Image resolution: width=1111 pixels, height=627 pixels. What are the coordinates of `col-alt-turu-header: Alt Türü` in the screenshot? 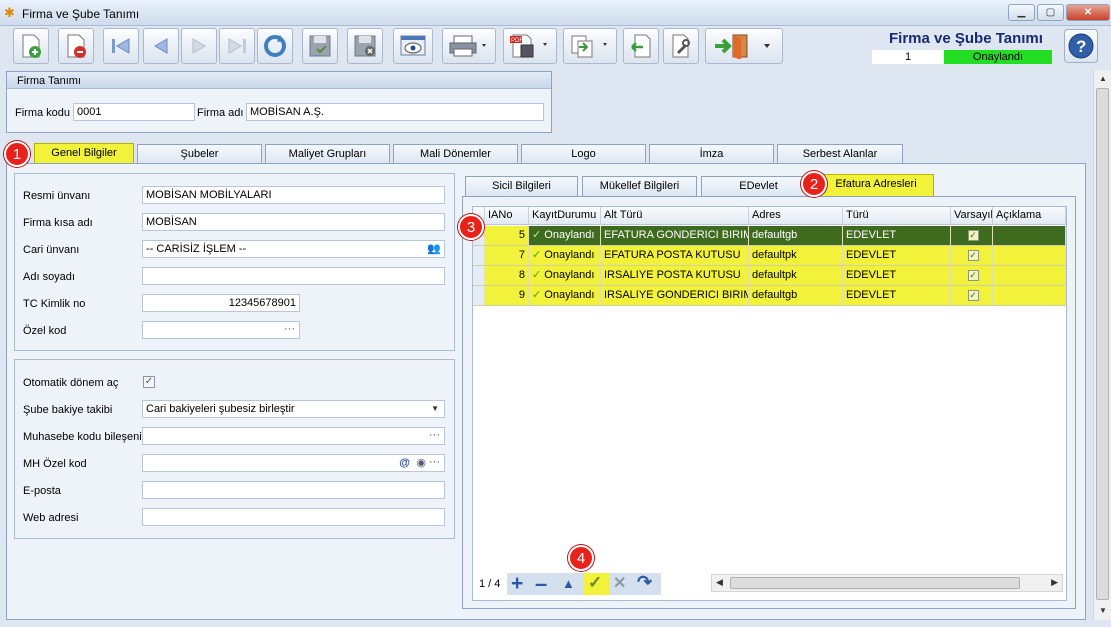 It's located at (675, 216).